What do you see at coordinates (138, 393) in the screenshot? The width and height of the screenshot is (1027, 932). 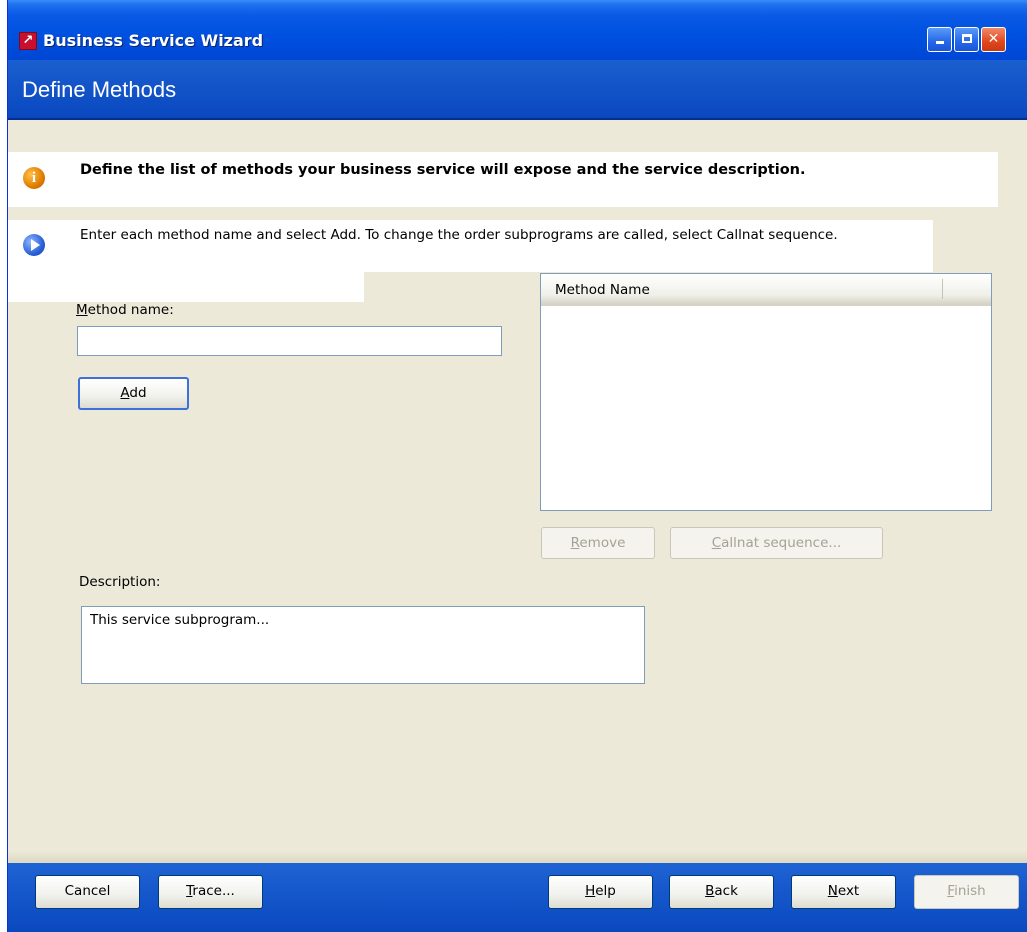 I see `add-label: dd` at bounding box center [138, 393].